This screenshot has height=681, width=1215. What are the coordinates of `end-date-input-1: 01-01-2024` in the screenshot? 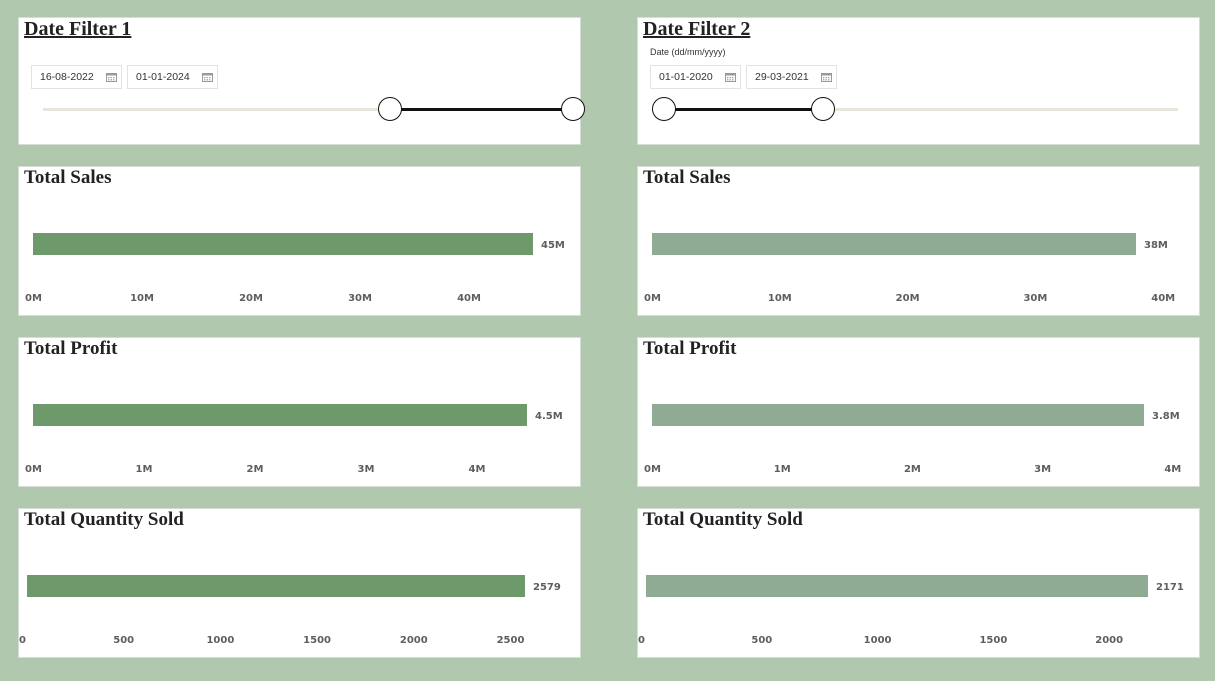 It's located at (172, 77).